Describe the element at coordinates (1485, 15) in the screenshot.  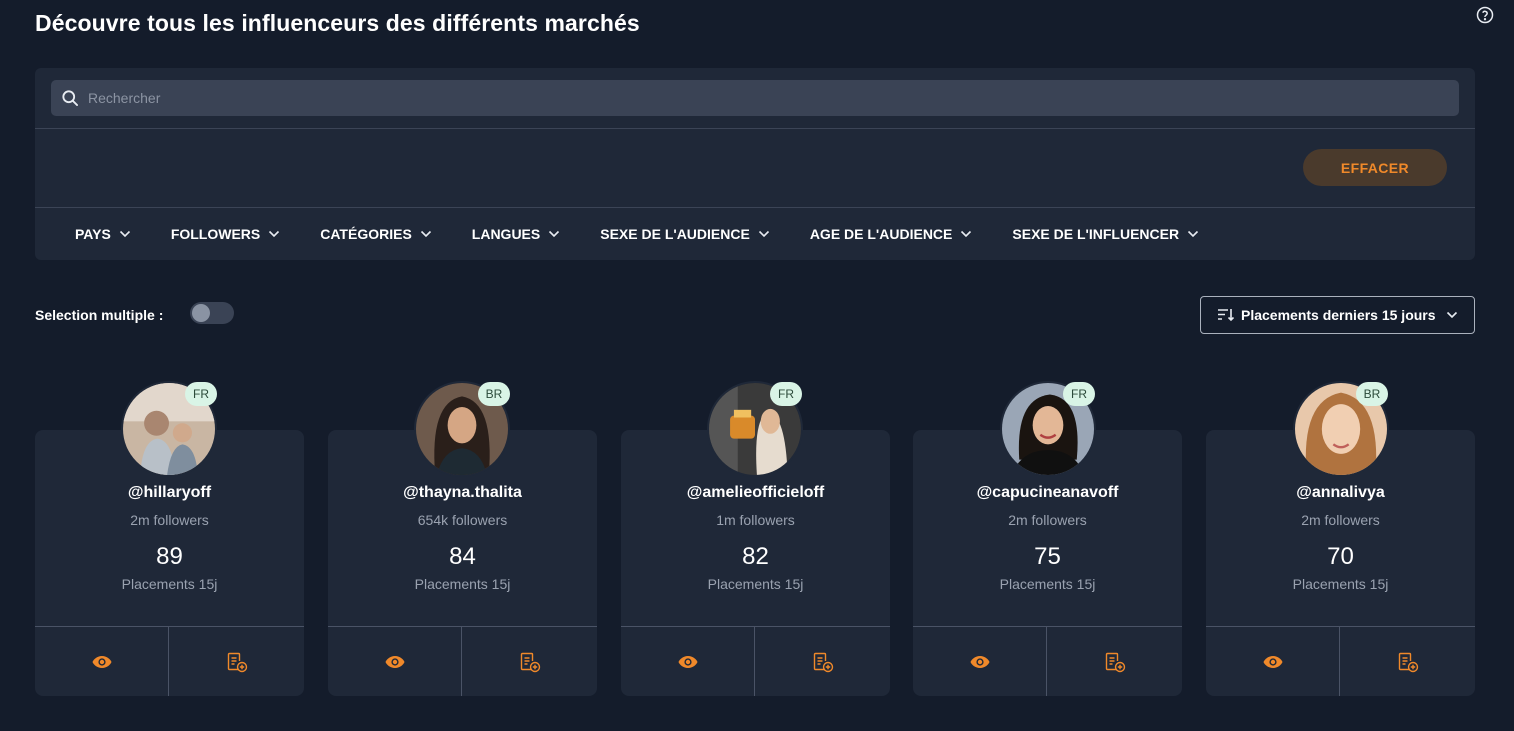
I see `help-circle-icon` at that location.